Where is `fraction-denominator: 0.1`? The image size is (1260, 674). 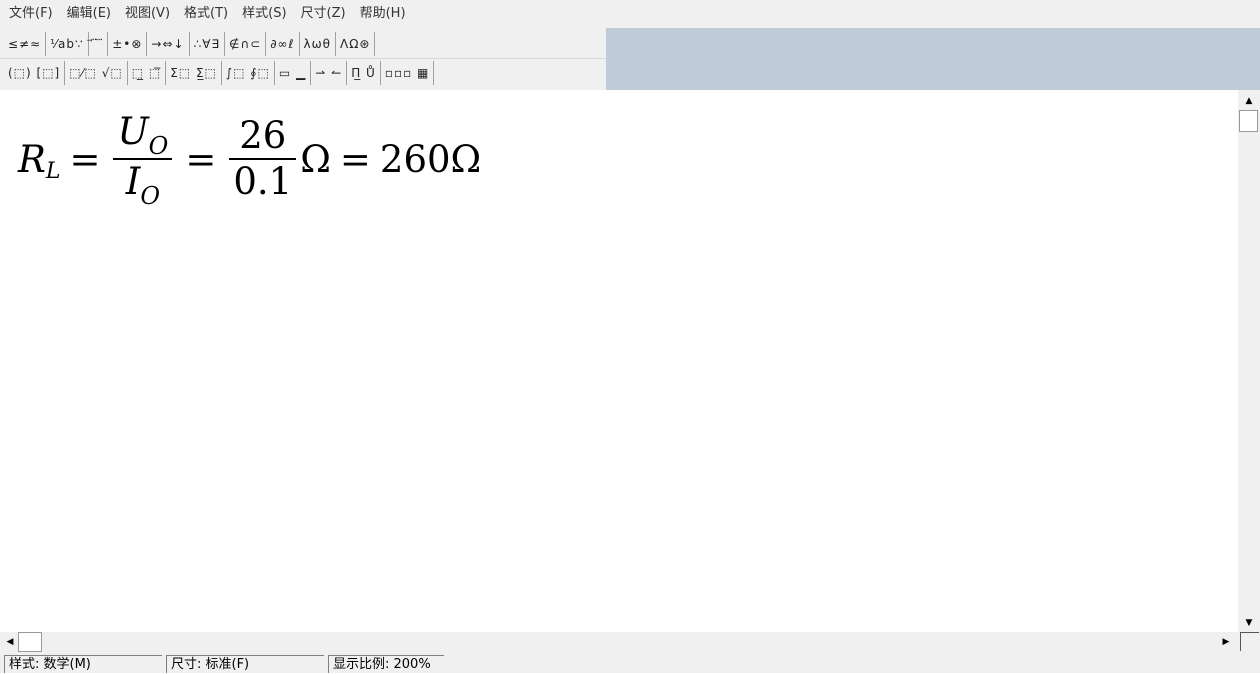
fraction-denominator: 0.1 is located at coordinates (263, 181).